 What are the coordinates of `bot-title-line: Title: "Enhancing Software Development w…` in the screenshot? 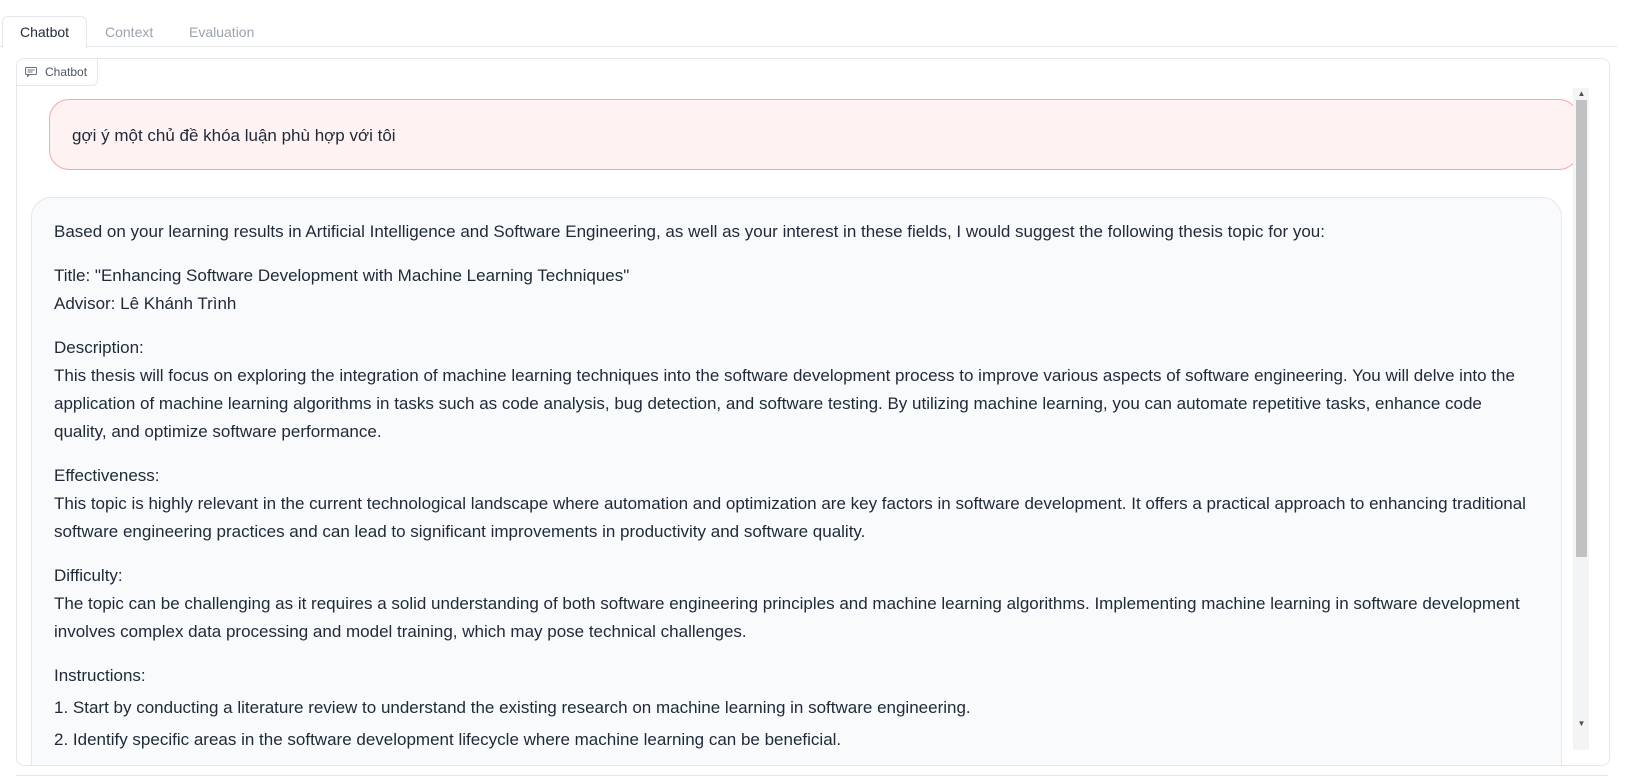 It's located at (342, 275).